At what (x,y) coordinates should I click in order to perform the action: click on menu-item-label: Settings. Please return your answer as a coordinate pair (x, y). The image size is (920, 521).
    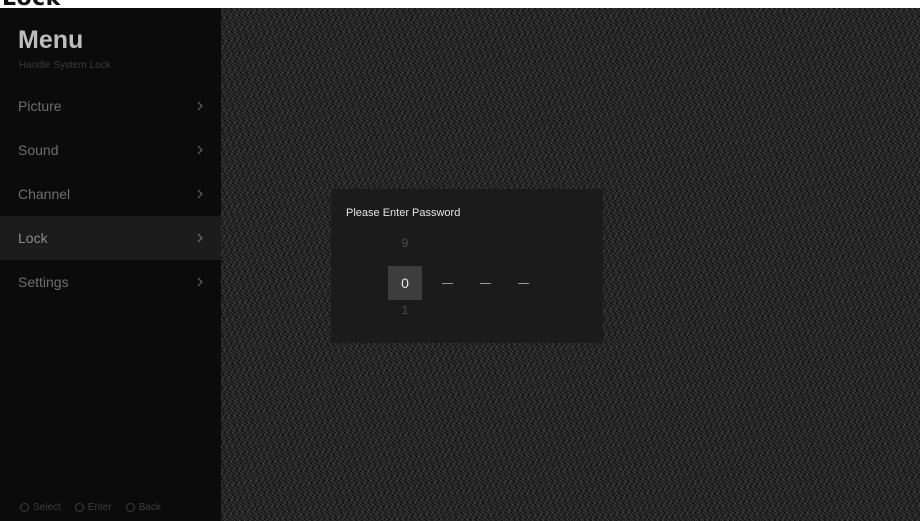
    Looking at the image, I should click on (43, 282).